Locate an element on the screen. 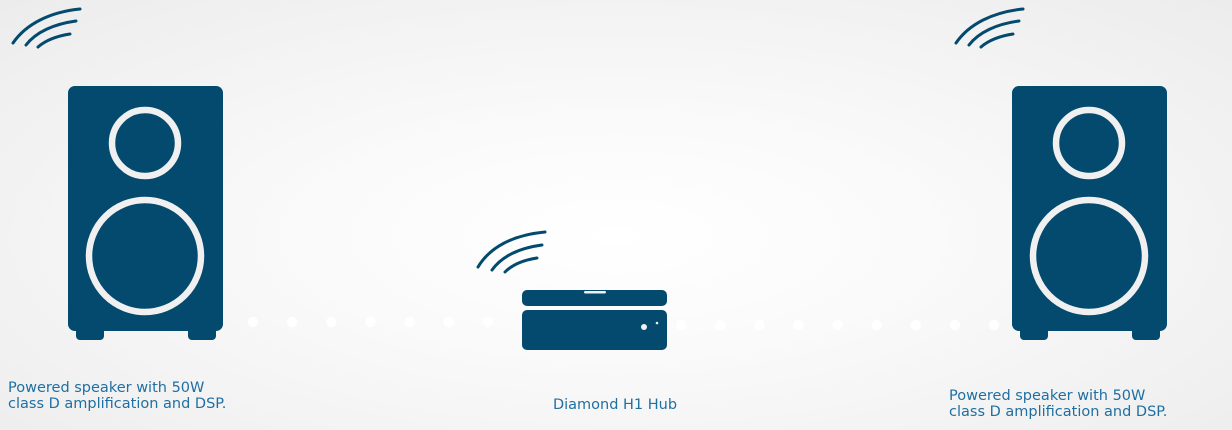 The height and width of the screenshot is (430, 1232). hub-caption: Diamond H1 Hub is located at coordinates (615, 405).